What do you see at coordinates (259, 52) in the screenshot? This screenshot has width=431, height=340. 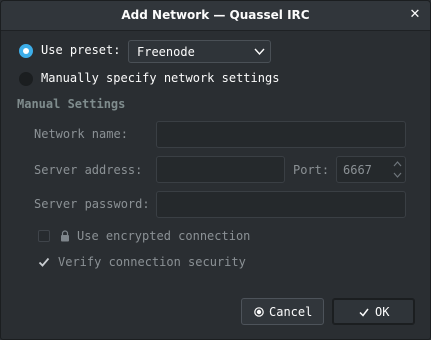 I see `chevron-down-icon` at bounding box center [259, 52].